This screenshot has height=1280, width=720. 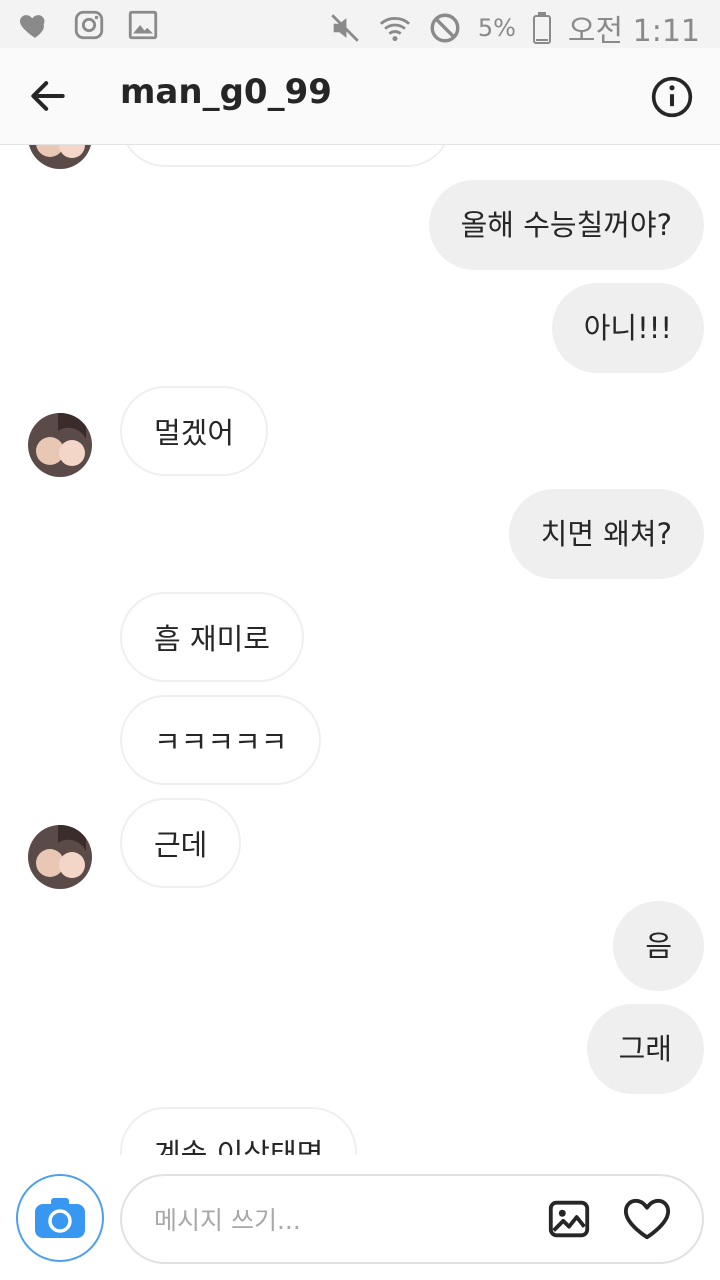 What do you see at coordinates (647, 1219) in the screenshot?
I see `heart-like-icon` at bounding box center [647, 1219].